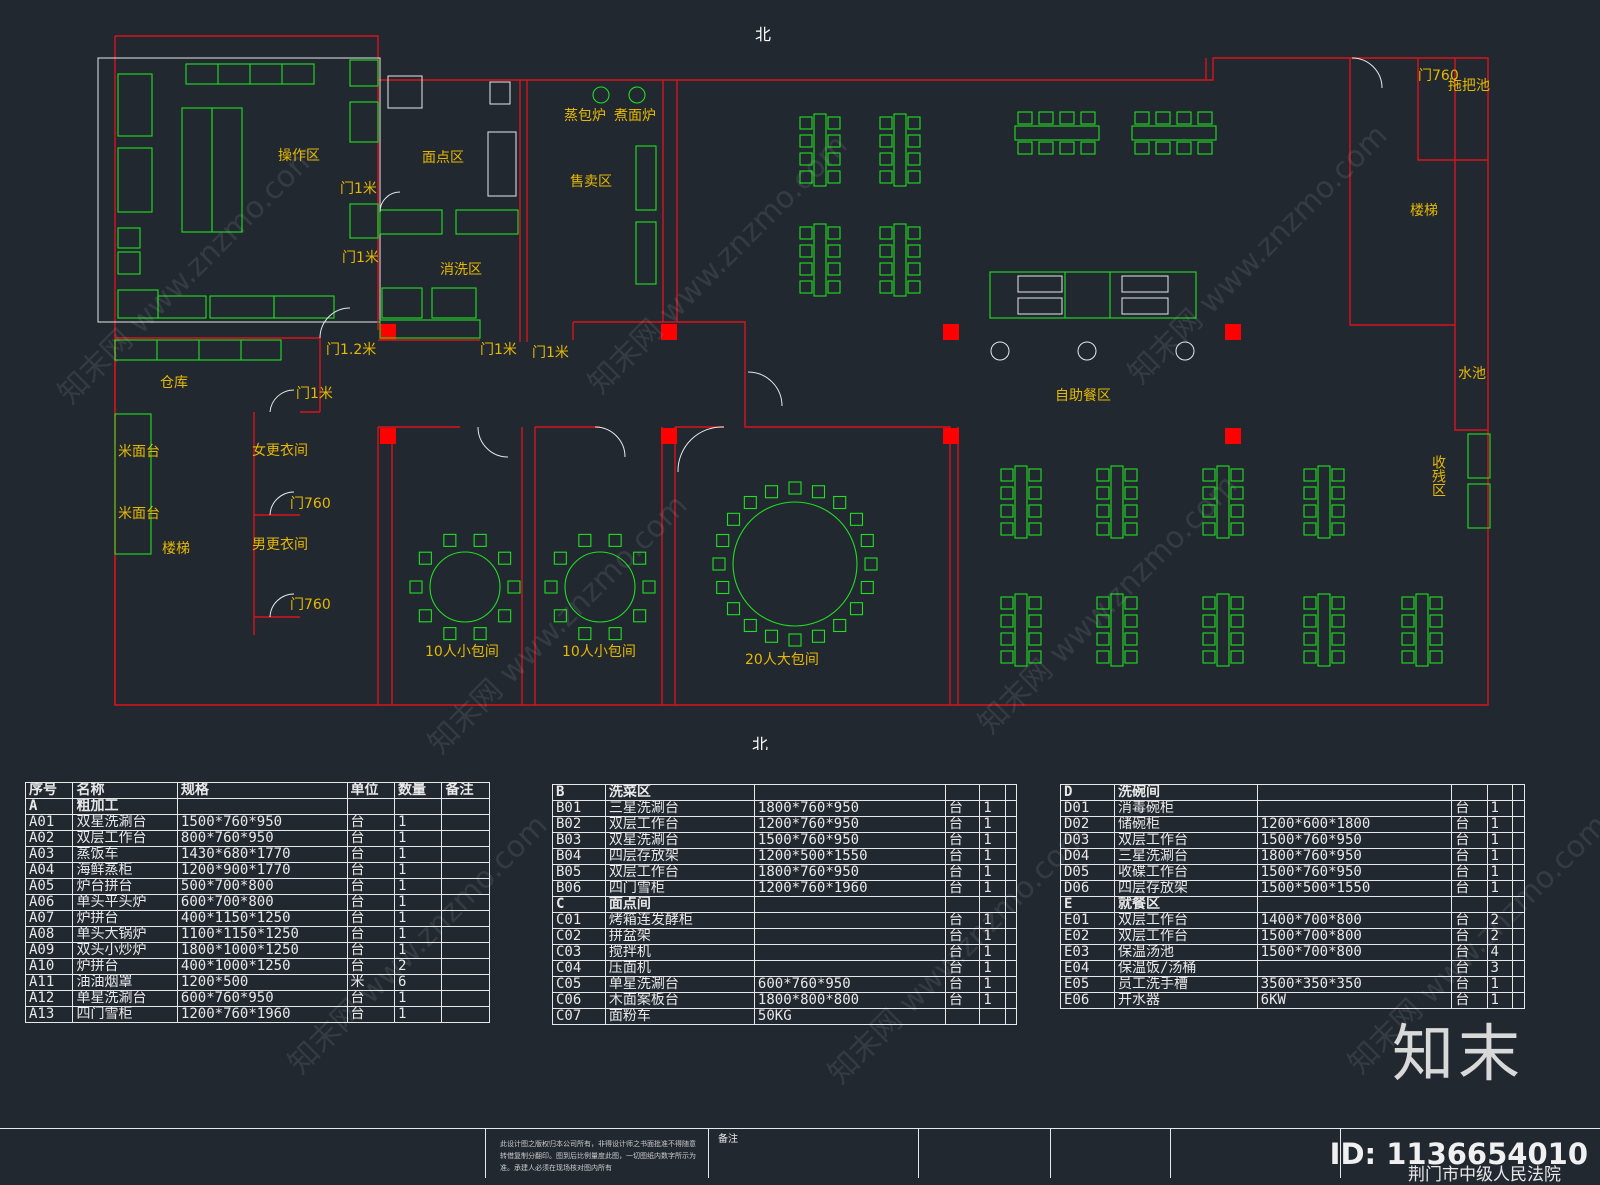 The image size is (1600, 1185). I want to click on item-name: 员工洗手槽, so click(1185, 984).